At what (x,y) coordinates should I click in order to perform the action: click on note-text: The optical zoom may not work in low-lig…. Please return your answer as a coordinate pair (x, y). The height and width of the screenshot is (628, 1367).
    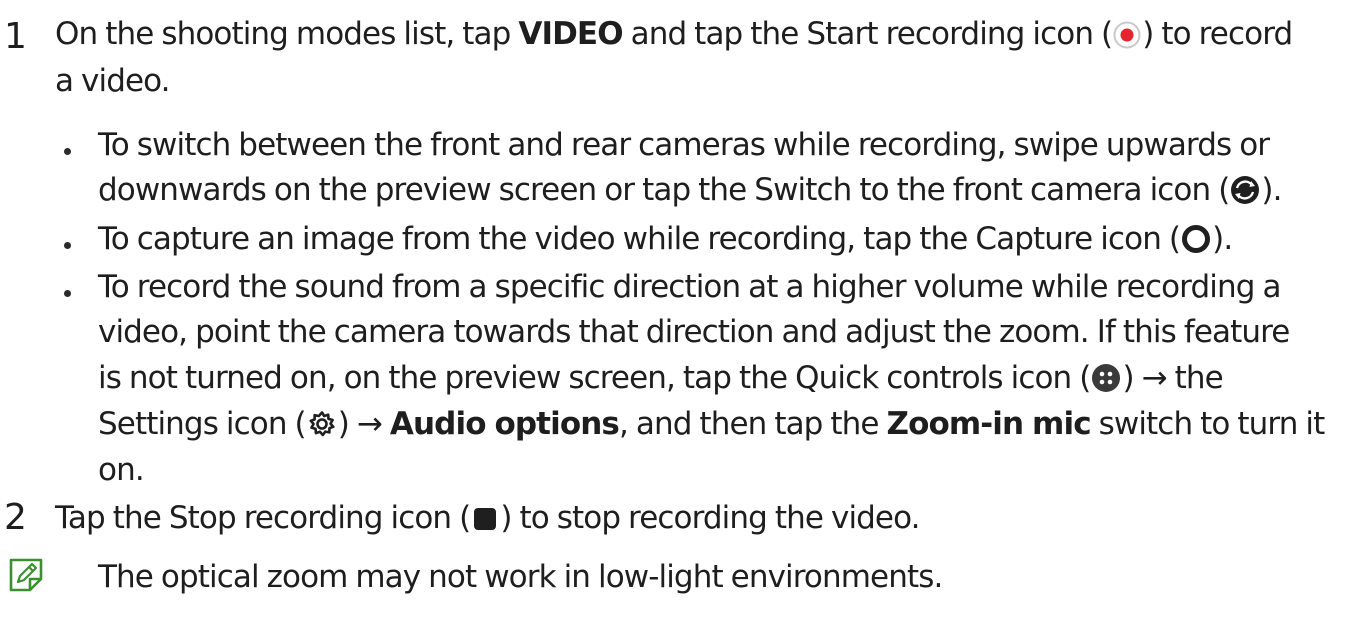
    Looking at the image, I should click on (520, 577).